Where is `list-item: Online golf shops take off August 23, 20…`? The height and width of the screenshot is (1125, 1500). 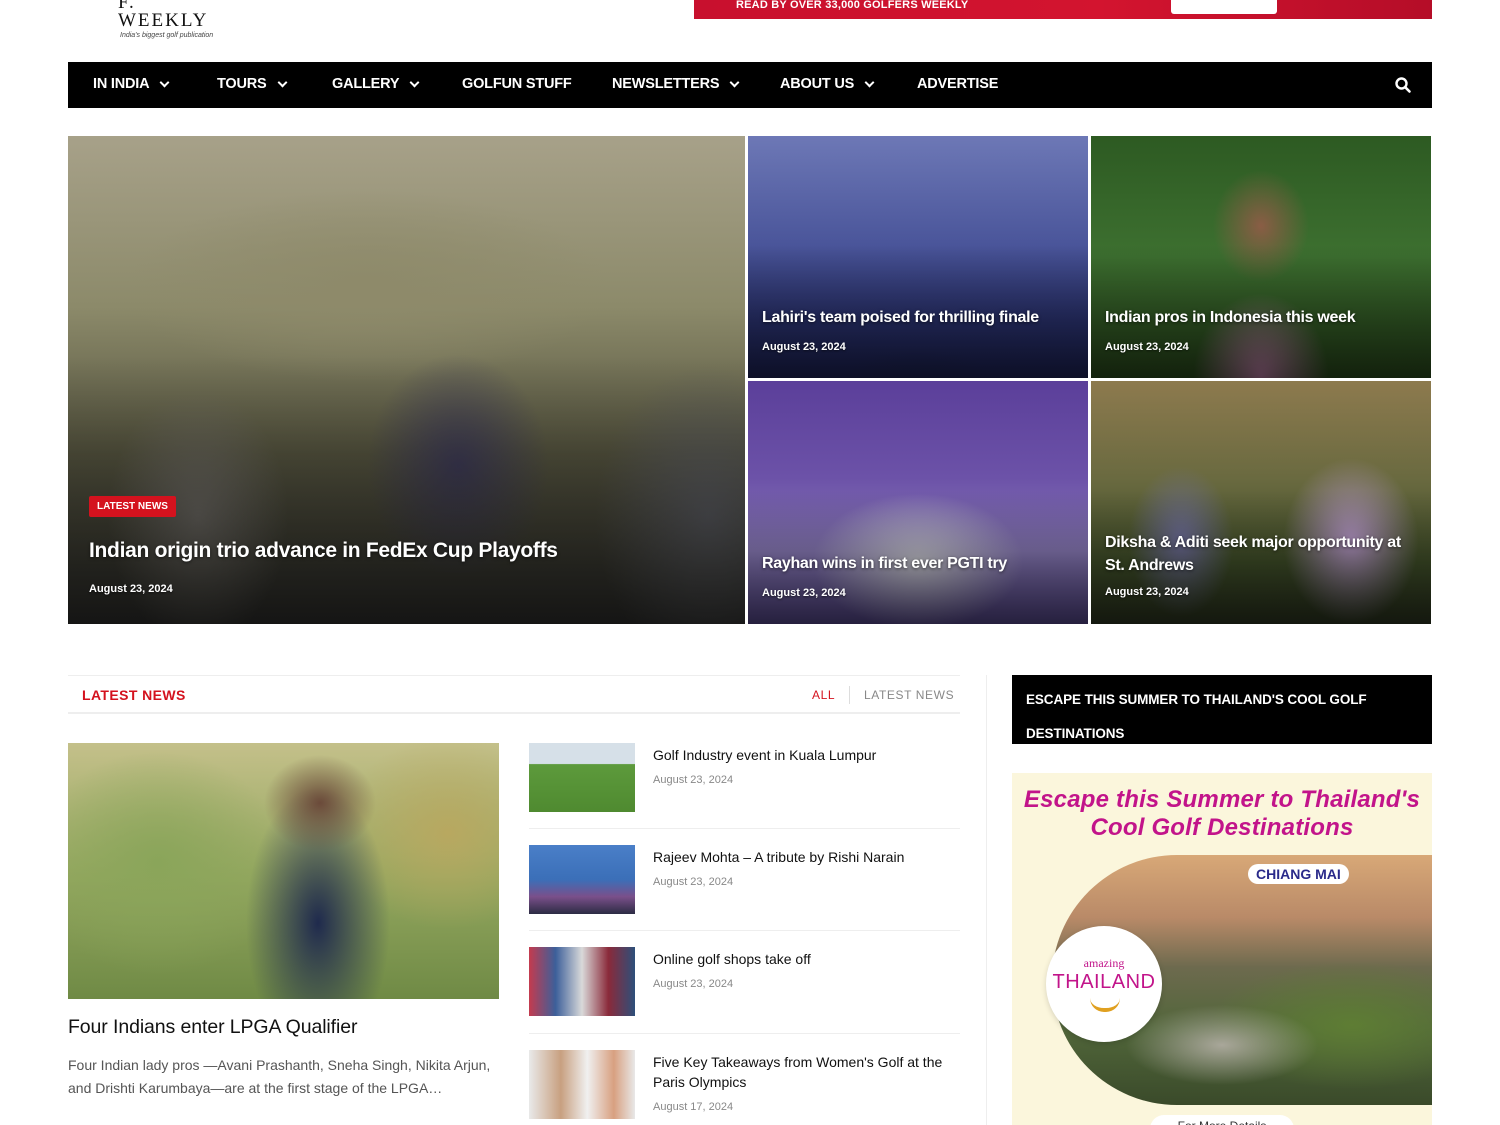 list-item: Online golf shops take off August 23, 20… is located at coordinates (744, 992).